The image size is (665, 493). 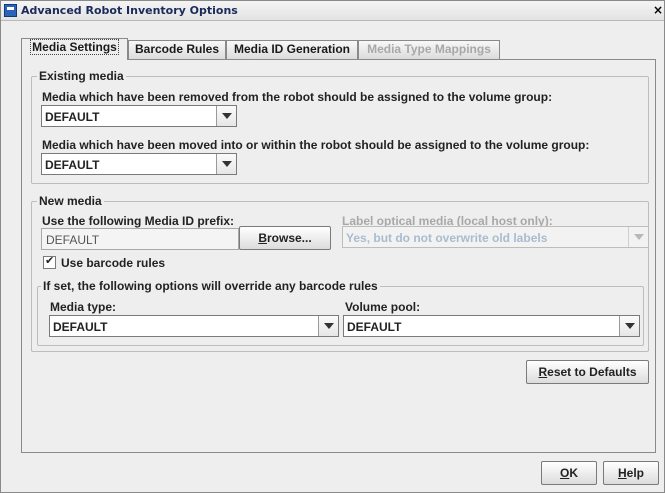 I want to click on ok-mnemonic: O, so click(x=564, y=473).